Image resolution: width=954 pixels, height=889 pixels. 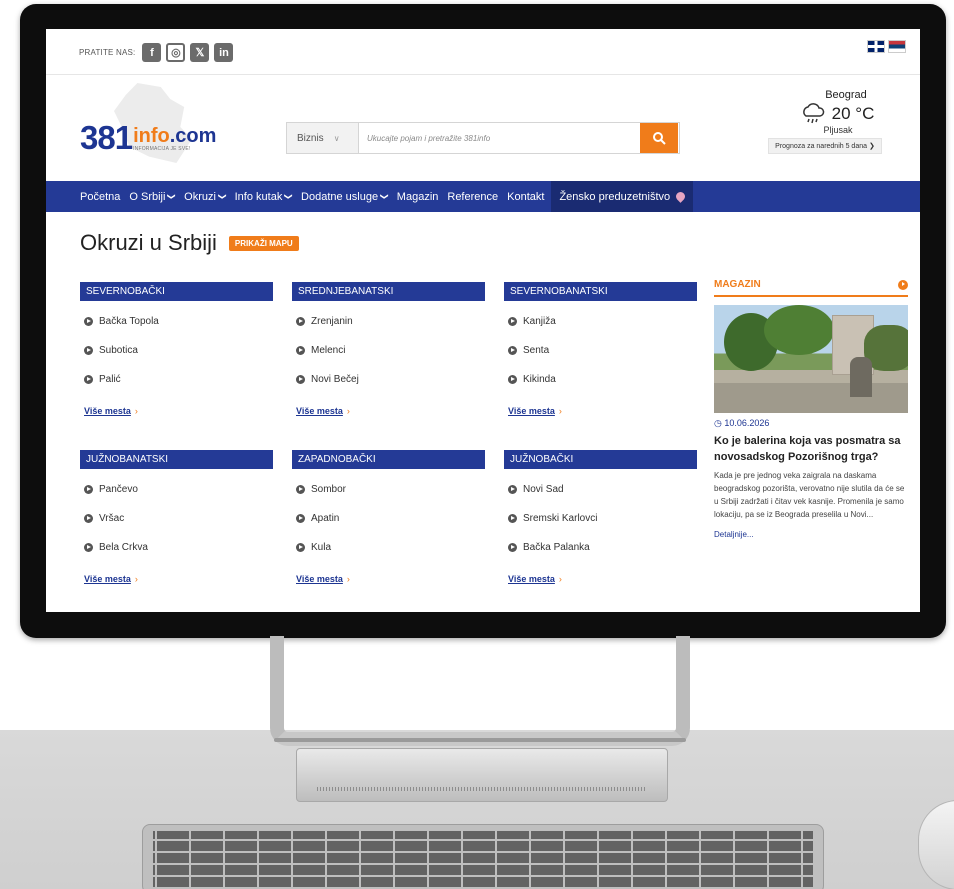 What do you see at coordinates (336, 138) in the screenshot?
I see `chevron-down-icon: ∨` at bounding box center [336, 138].